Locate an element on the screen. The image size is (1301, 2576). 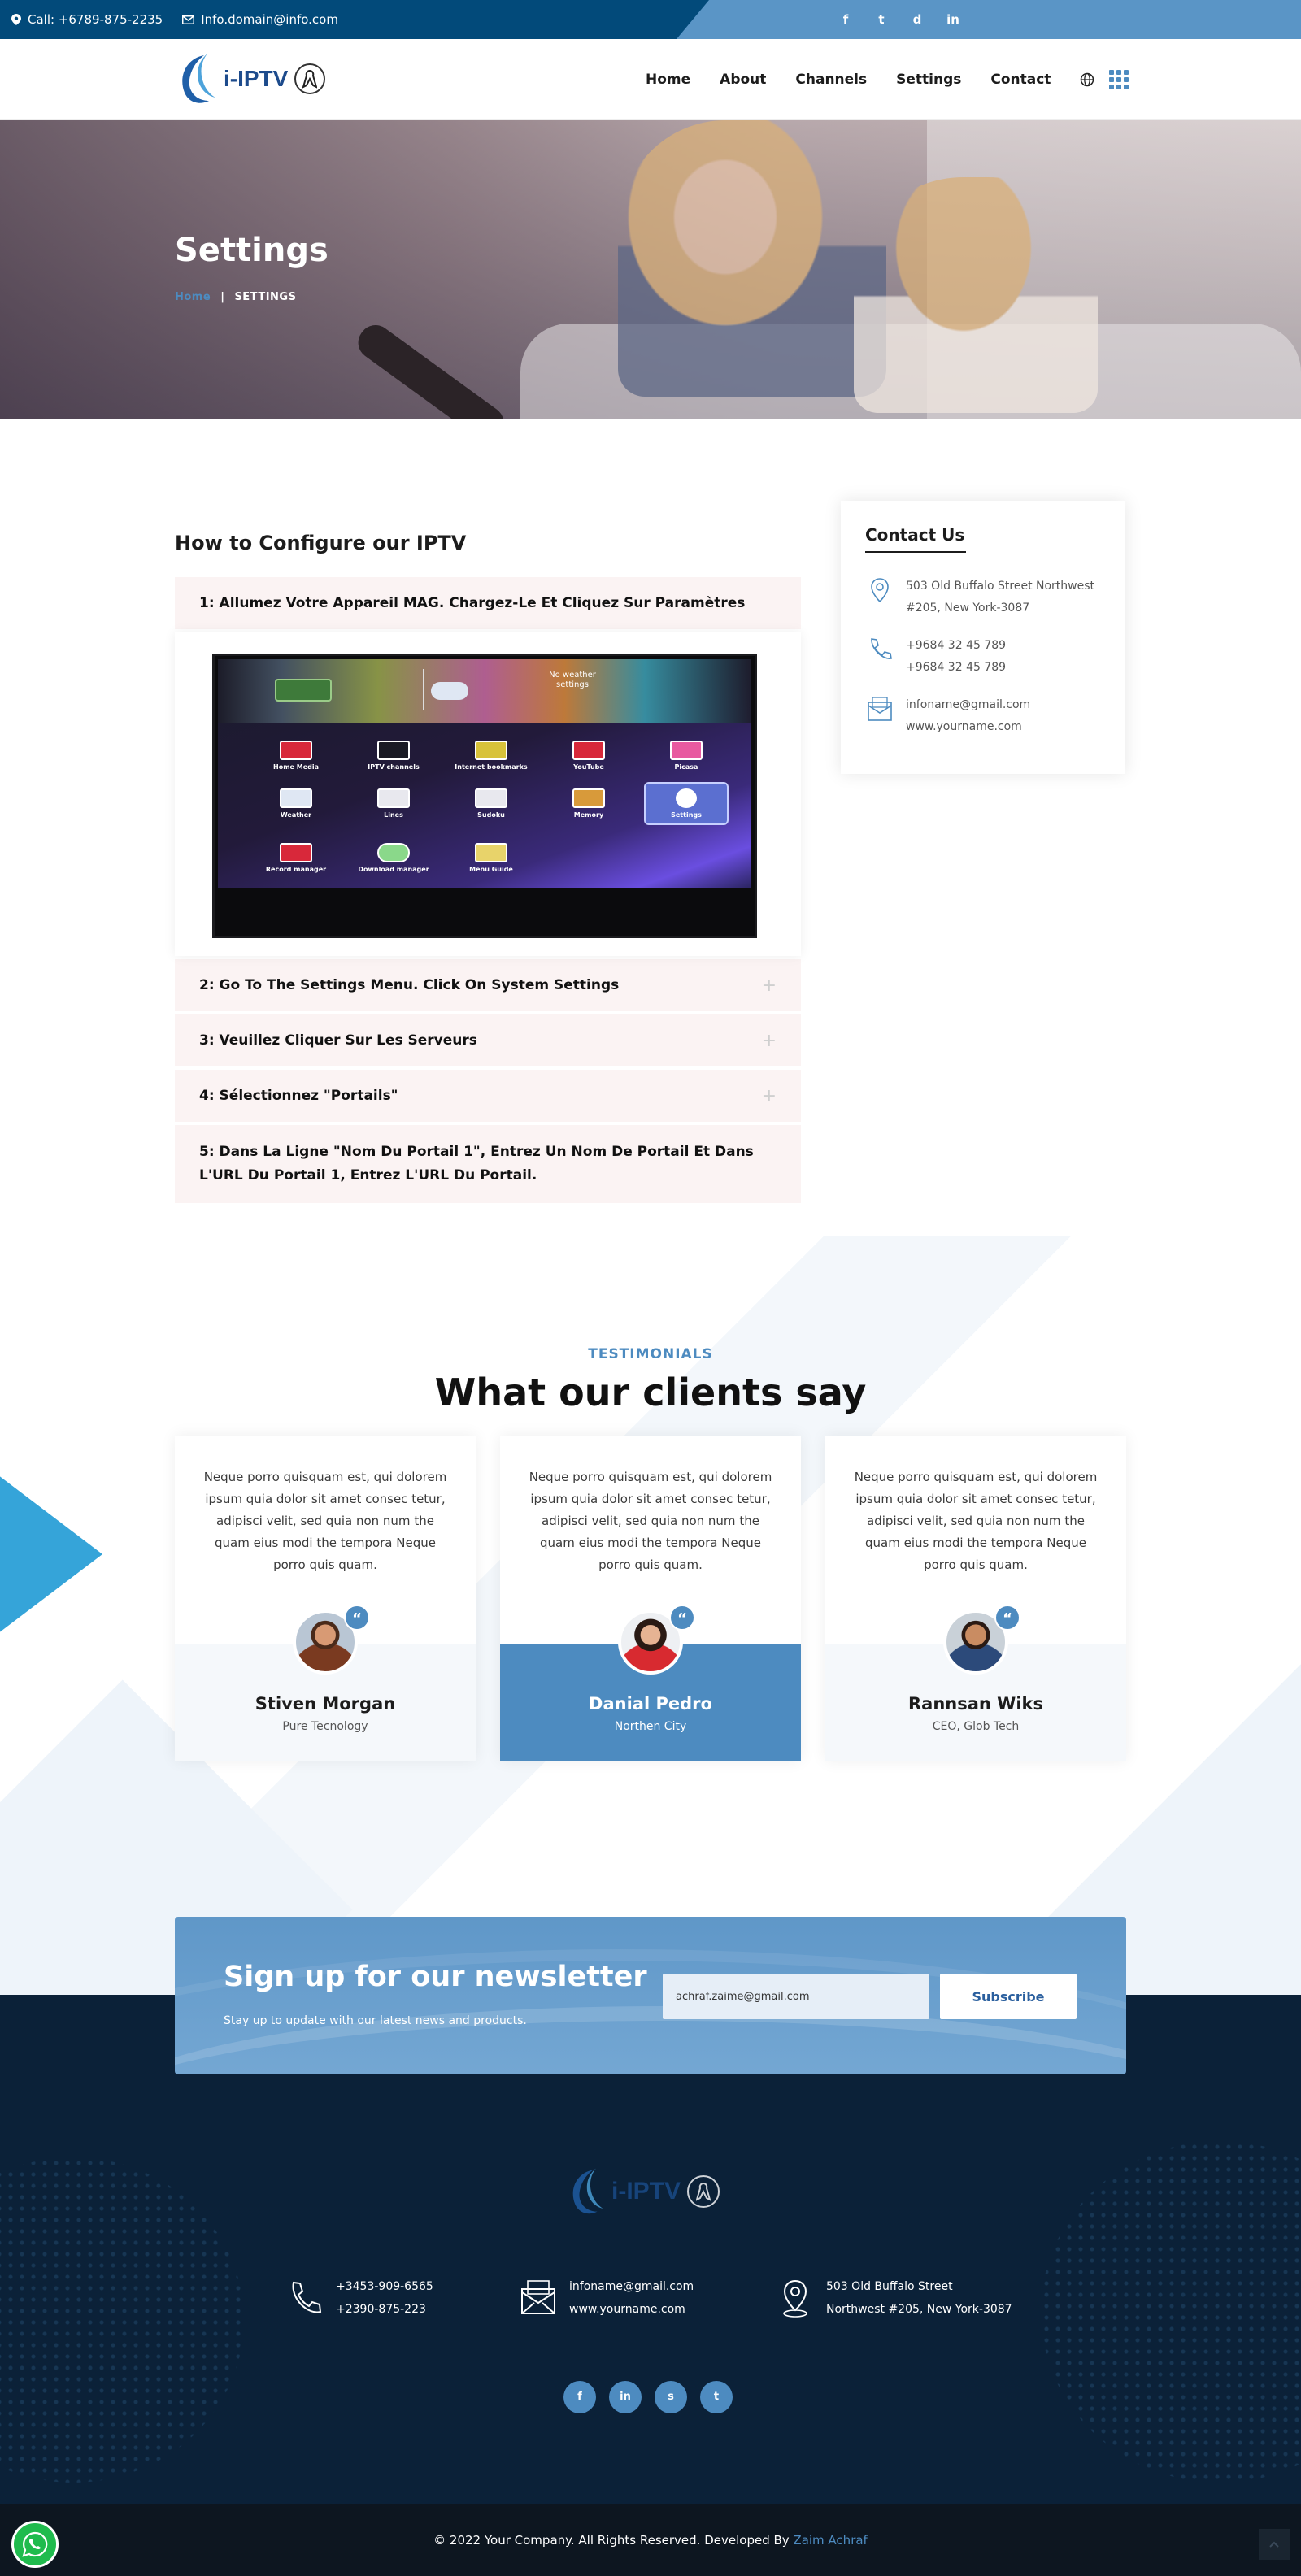
footer-email-text: infoname@gmail.com is located at coordinates (631, 2286).